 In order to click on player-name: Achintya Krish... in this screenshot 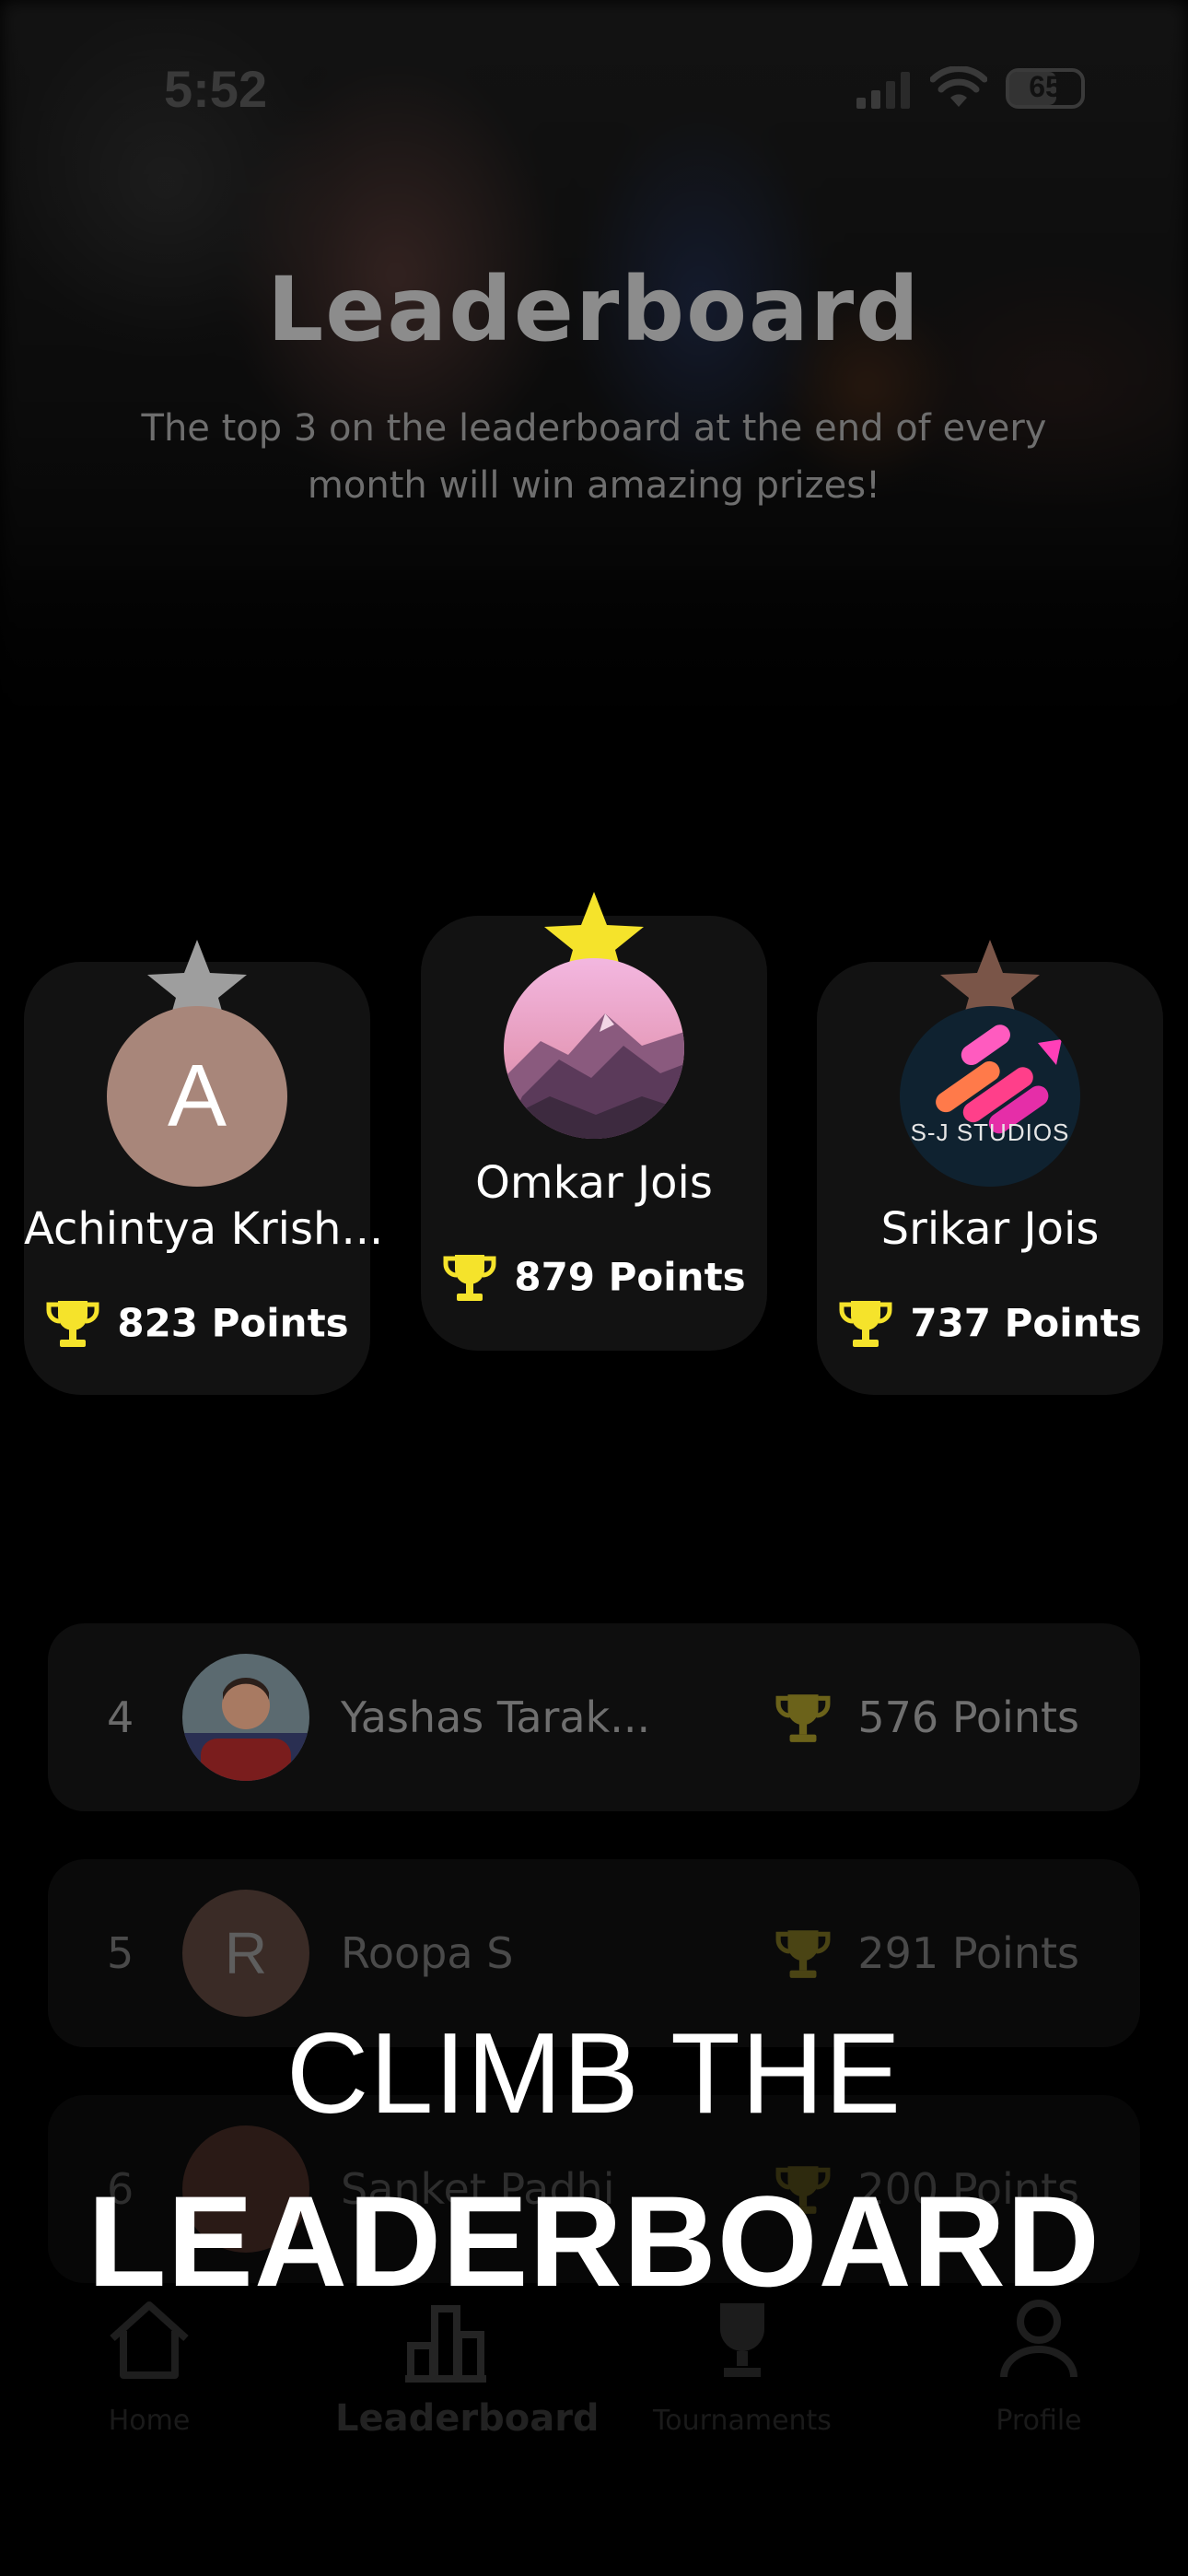, I will do `click(204, 1229)`.